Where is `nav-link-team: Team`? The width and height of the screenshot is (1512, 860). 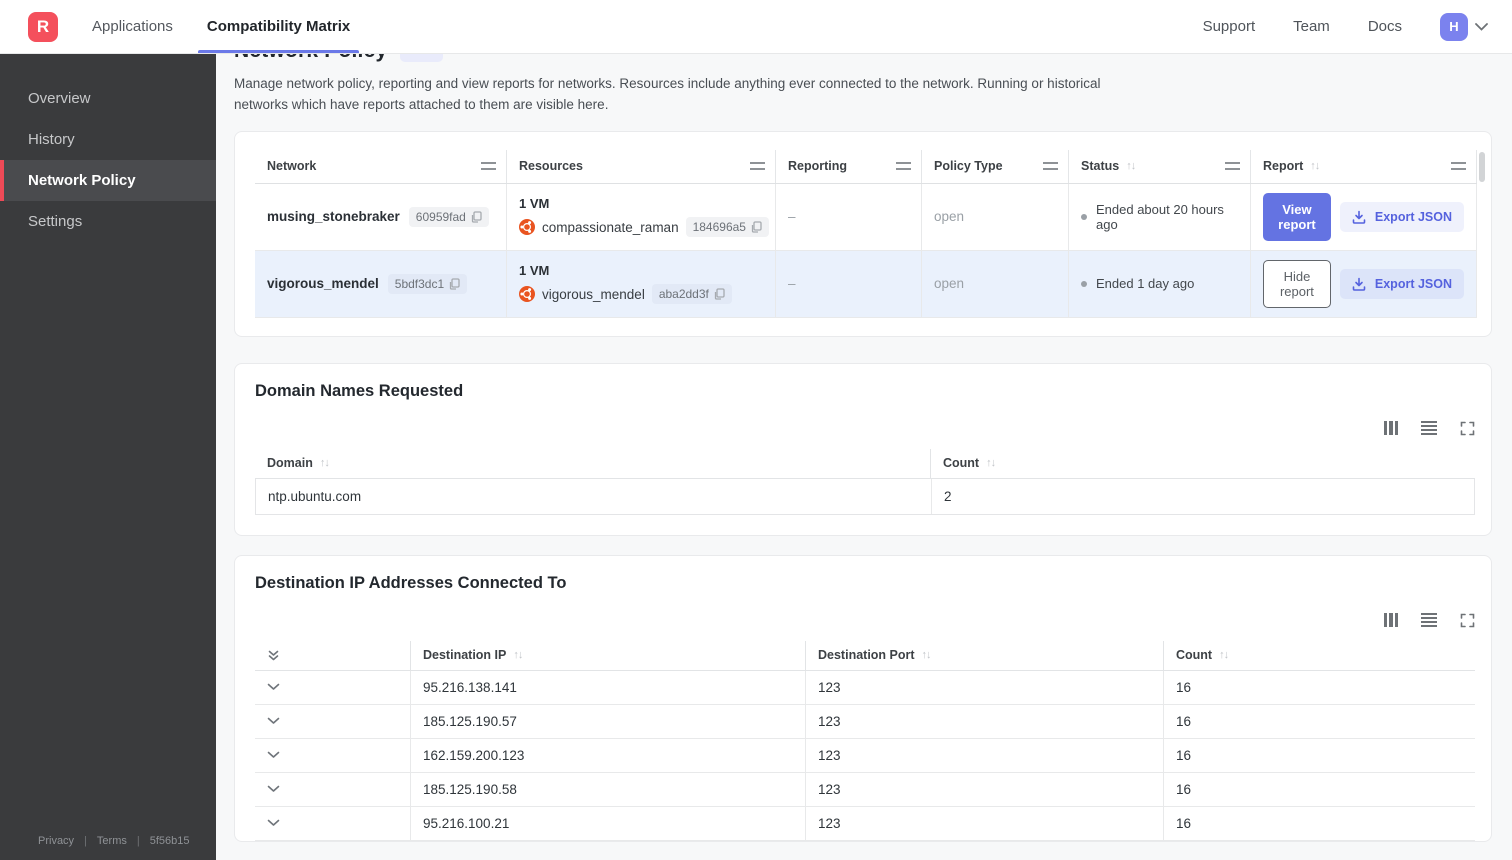 nav-link-team: Team is located at coordinates (1311, 26).